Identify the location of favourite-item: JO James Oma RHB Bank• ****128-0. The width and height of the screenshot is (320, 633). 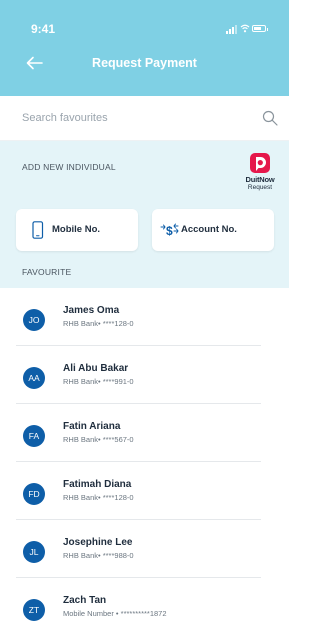
(144, 317).